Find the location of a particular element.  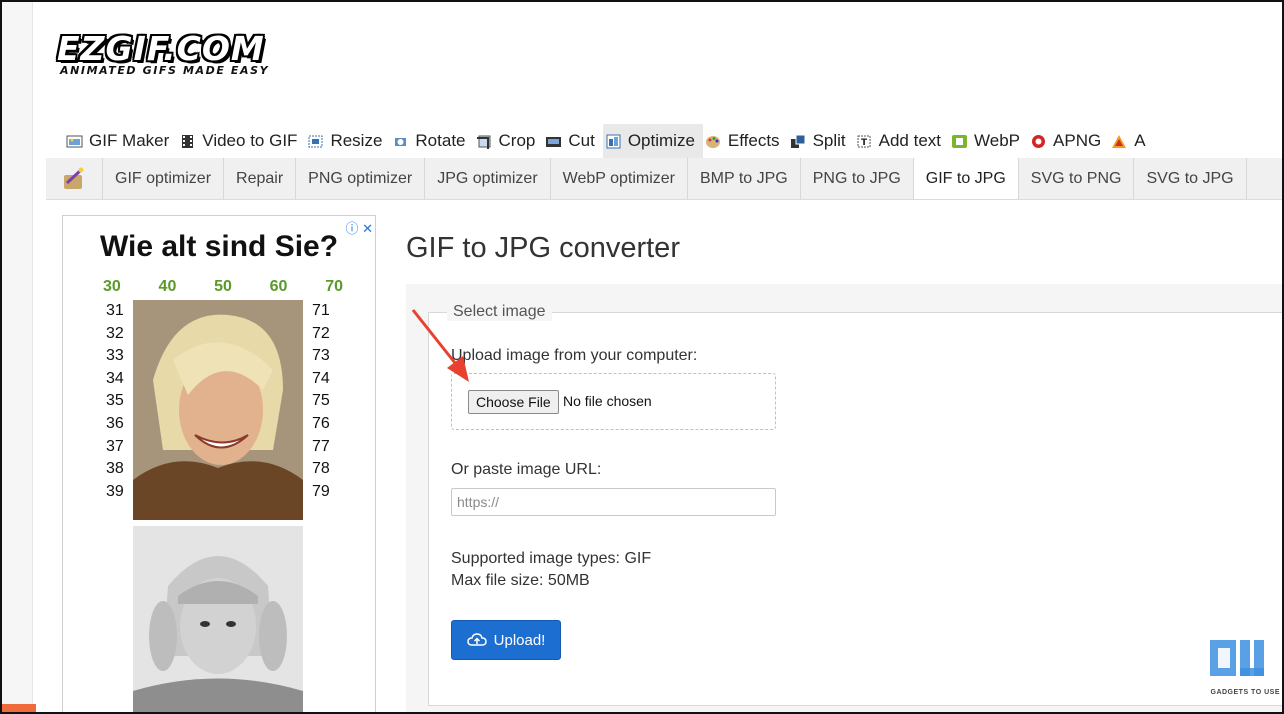

page-header: GIF to JPG converter is located at coordinates (543, 248).